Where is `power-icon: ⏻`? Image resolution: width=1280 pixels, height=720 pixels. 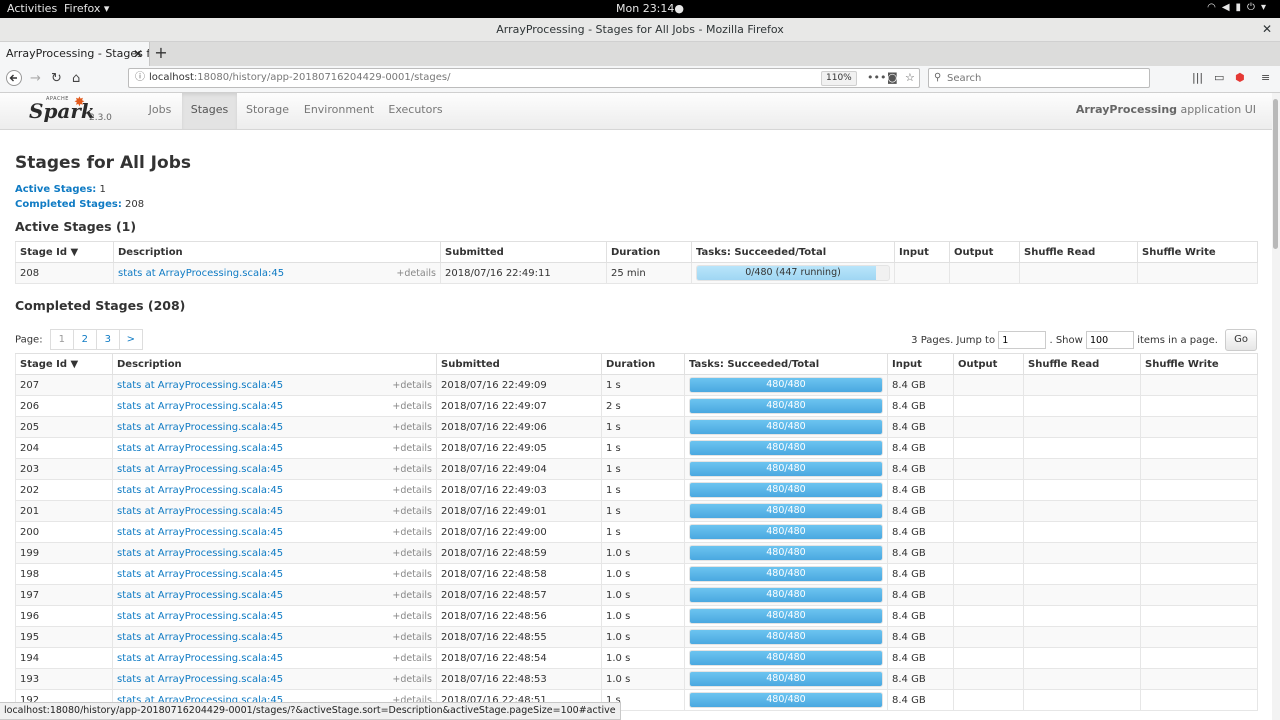
power-icon: ⏻ is located at coordinates (1254, 7).